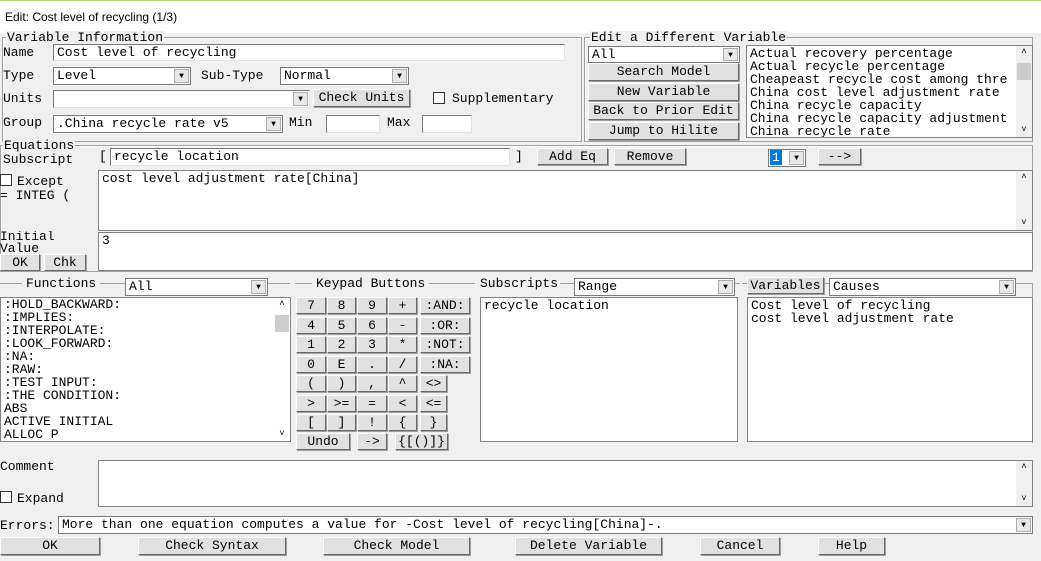 This screenshot has height=561, width=1041. What do you see at coordinates (785, 285) in the screenshot?
I see `variables-button: Variables` at bounding box center [785, 285].